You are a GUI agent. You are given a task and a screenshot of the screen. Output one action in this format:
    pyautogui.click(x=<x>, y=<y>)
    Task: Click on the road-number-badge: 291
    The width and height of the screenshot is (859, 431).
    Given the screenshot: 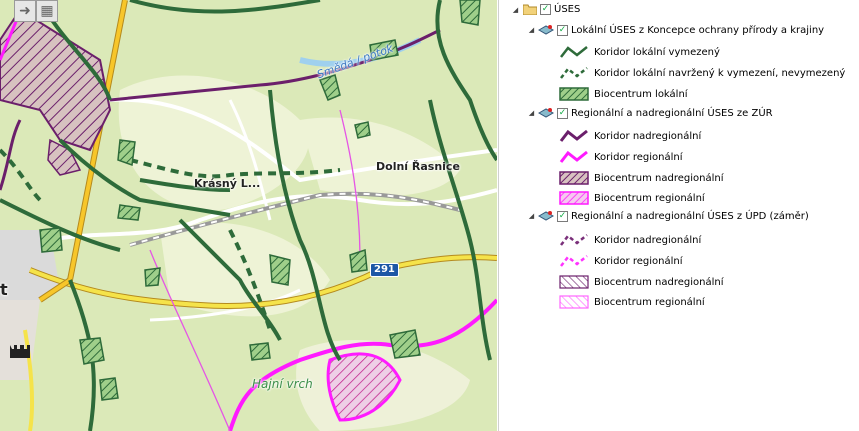 What is the action you would take?
    pyautogui.click(x=384, y=270)
    